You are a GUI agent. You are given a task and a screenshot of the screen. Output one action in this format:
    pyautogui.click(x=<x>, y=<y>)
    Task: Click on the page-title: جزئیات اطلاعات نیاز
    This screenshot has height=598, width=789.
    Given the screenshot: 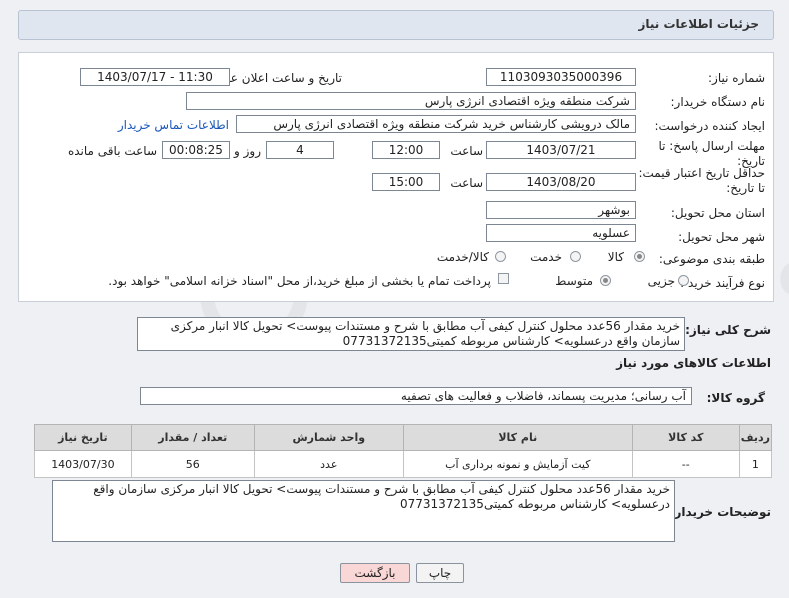 What is the action you would take?
    pyautogui.click(x=698, y=24)
    